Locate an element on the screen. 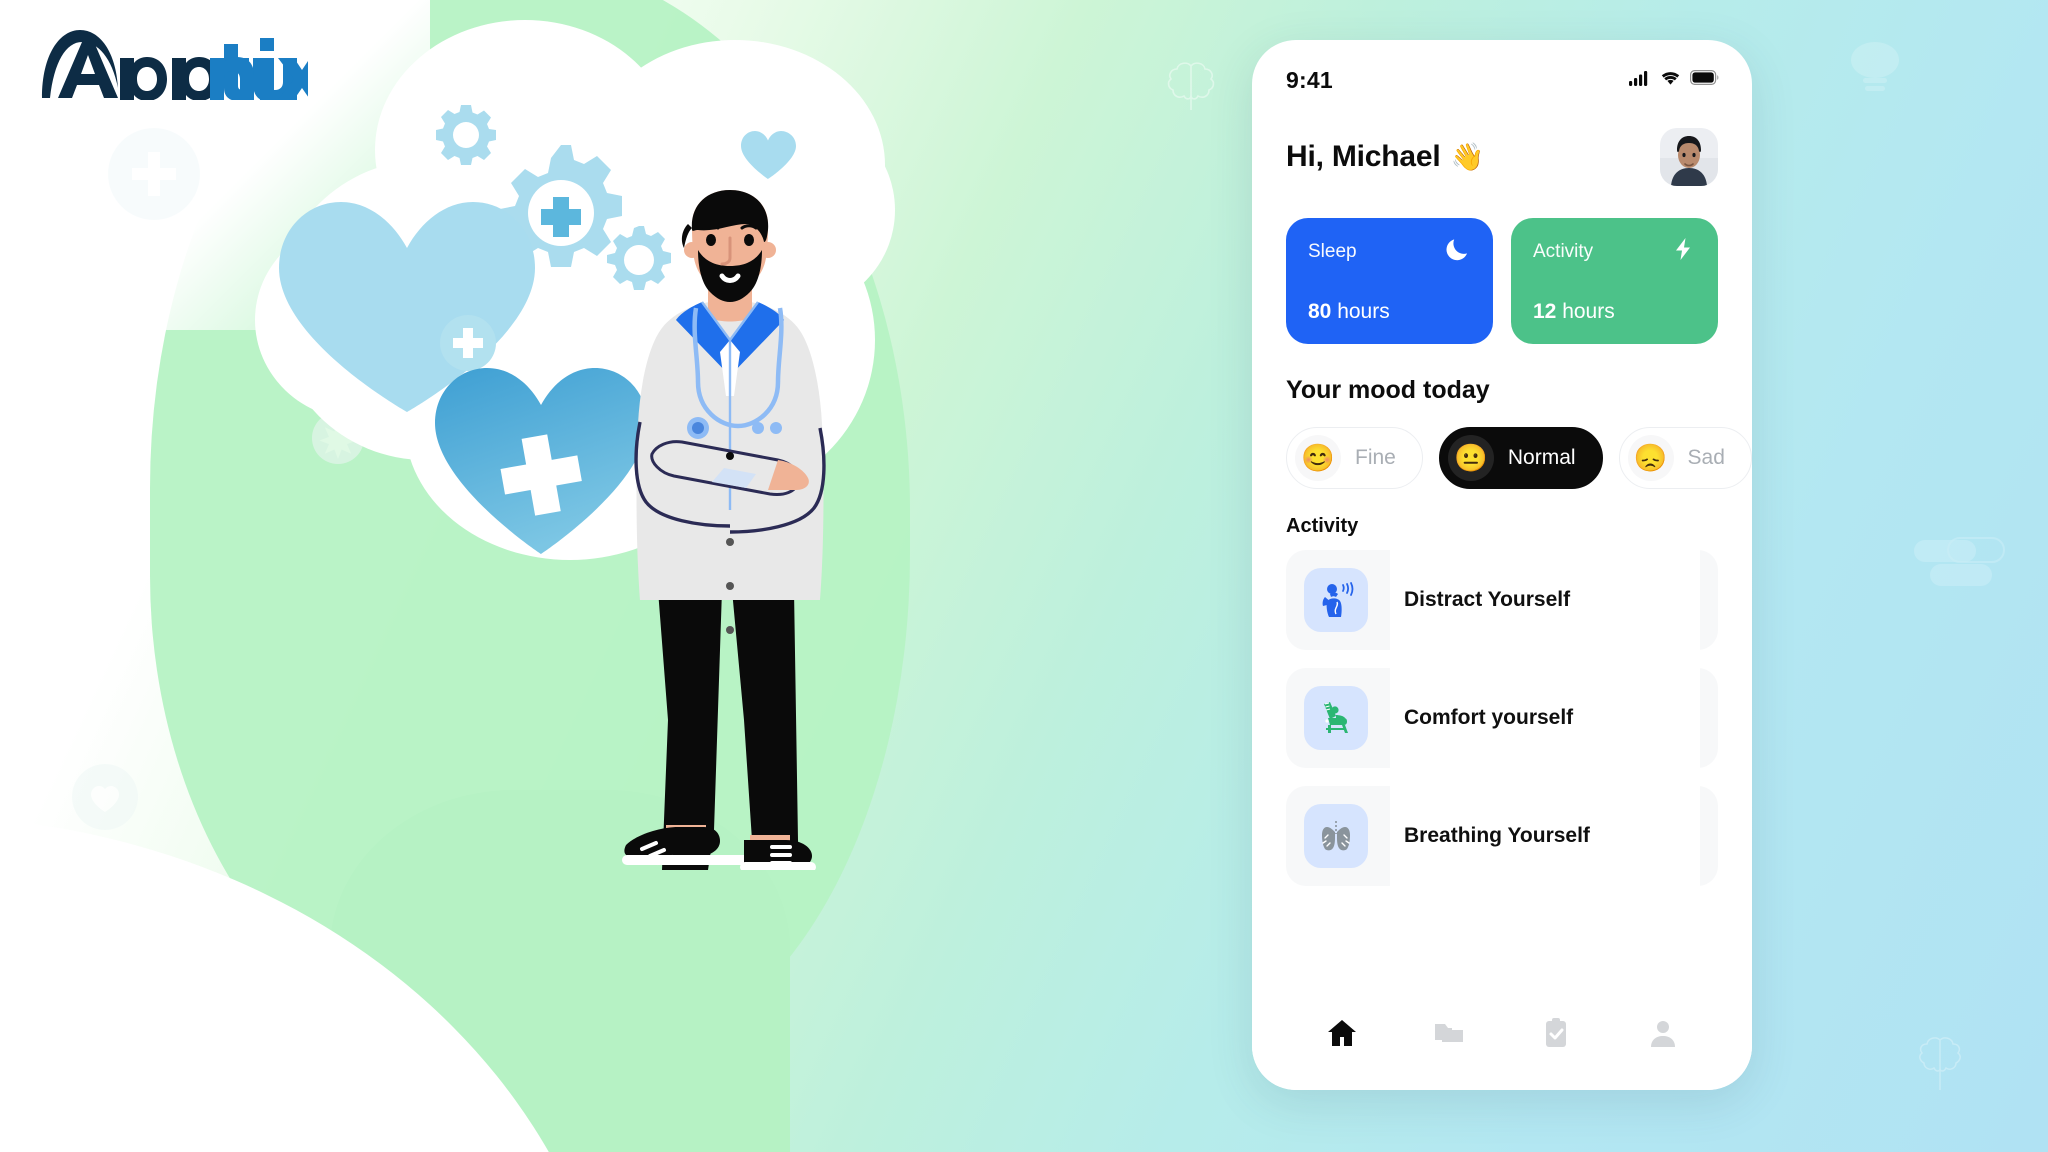 This screenshot has width=2048, height=1152. lightning-bolt-icon is located at coordinates (1683, 251).